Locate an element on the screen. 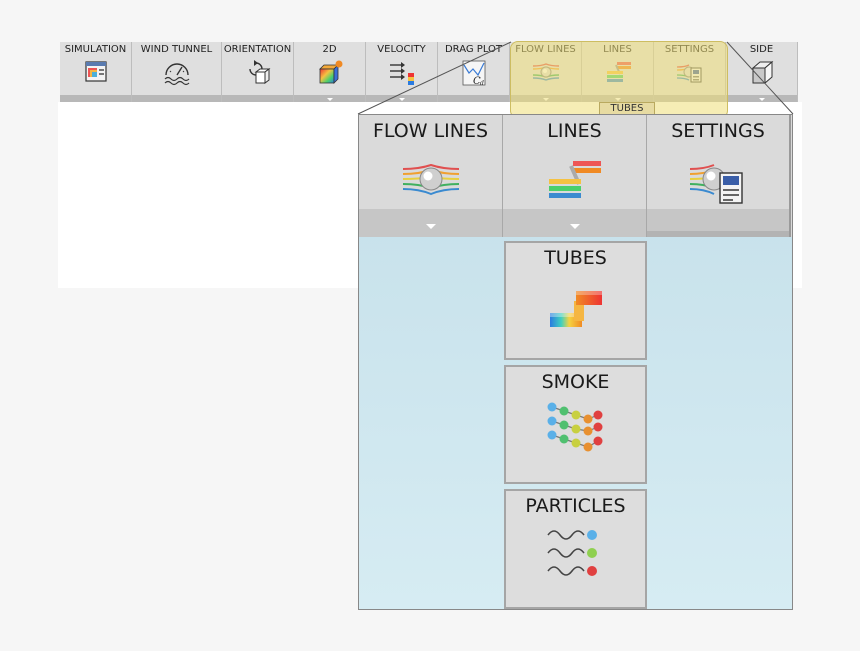 Image resolution: width=860 pixels, height=651 pixels. tubes-icon is located at coordinates (575, 309).